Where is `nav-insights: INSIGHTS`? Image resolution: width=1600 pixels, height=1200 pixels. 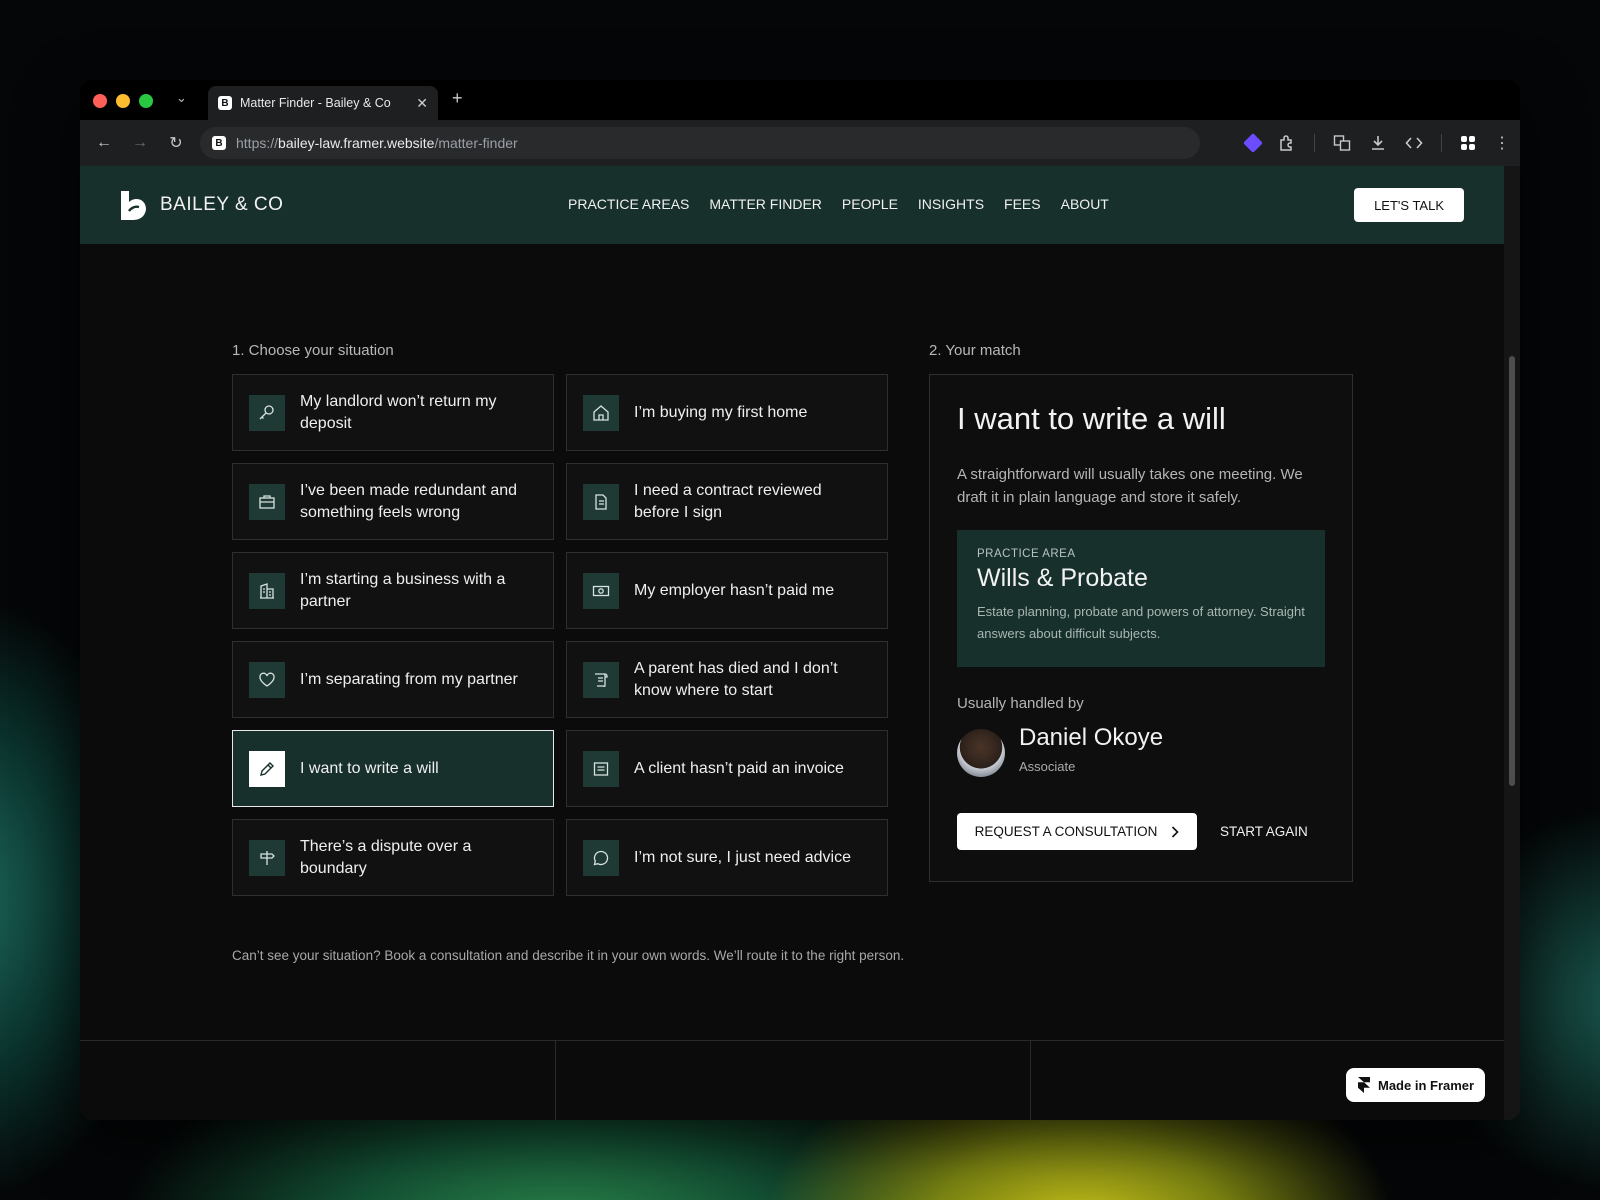
nav-insights: INSIGHTS is located at coordinates (951, 204).